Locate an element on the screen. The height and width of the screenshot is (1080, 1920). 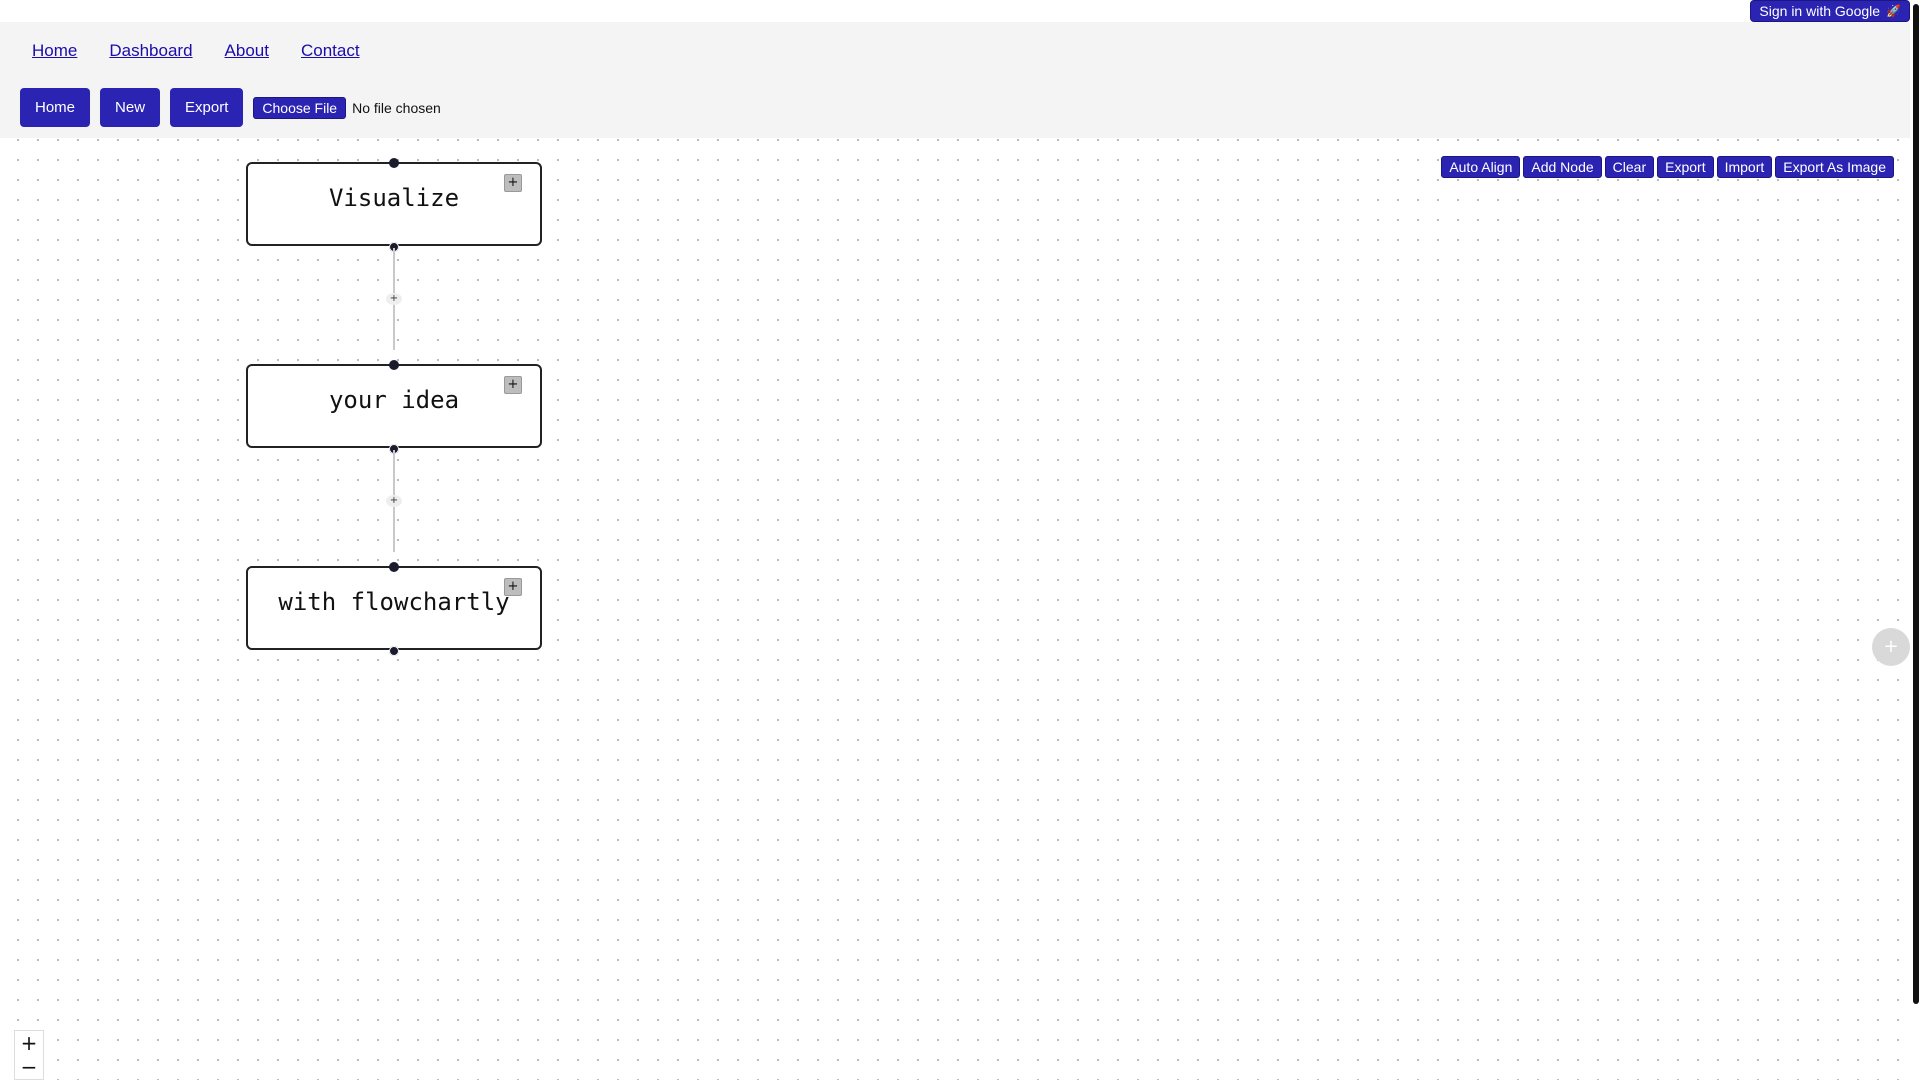
node-label: your idea is located at coordinates (394, 400).